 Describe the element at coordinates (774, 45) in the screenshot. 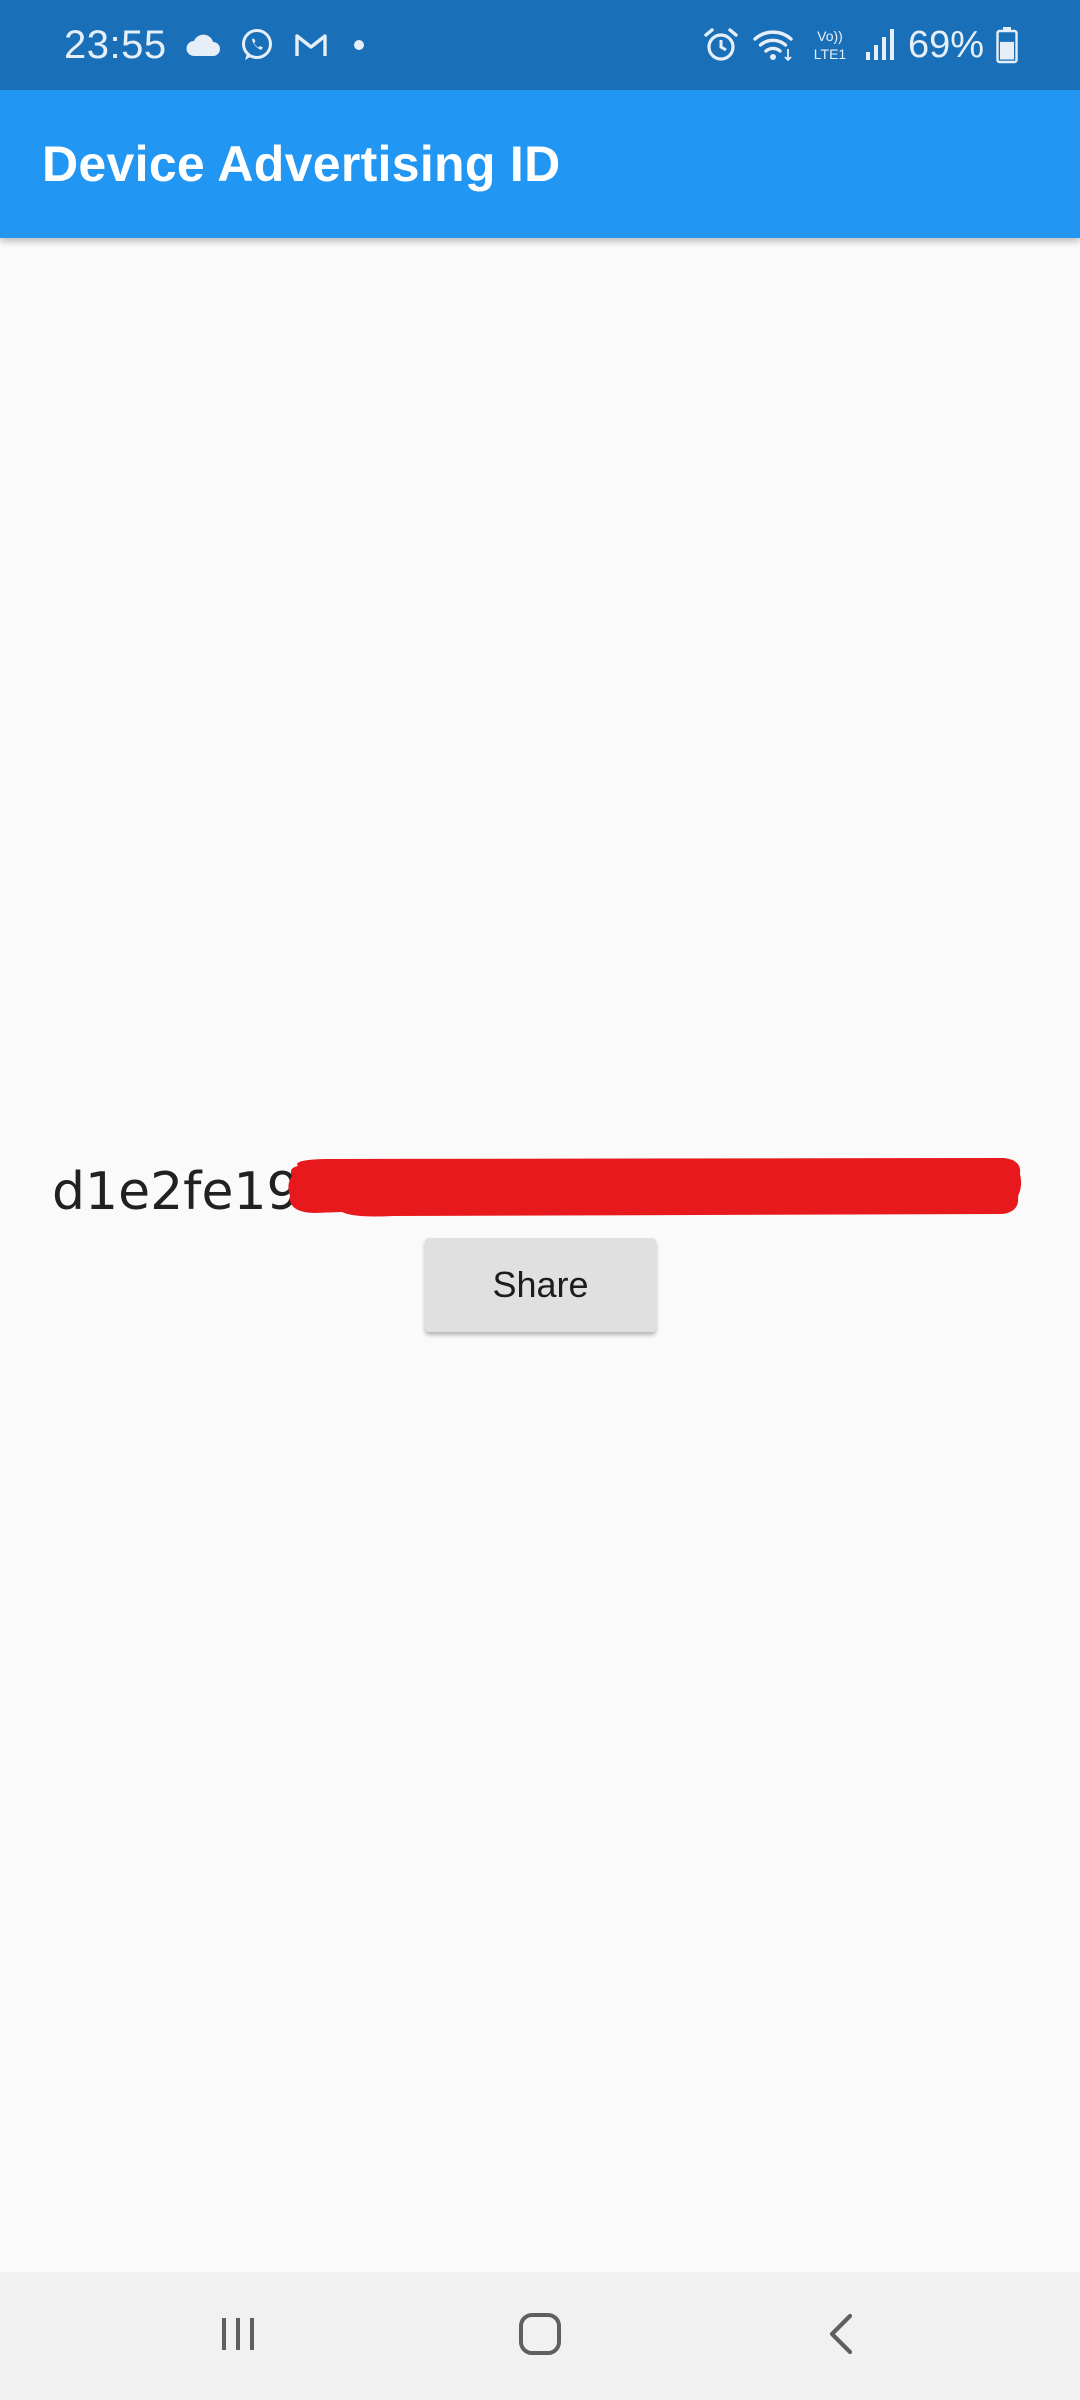

I see `wifi-icon` at that location.